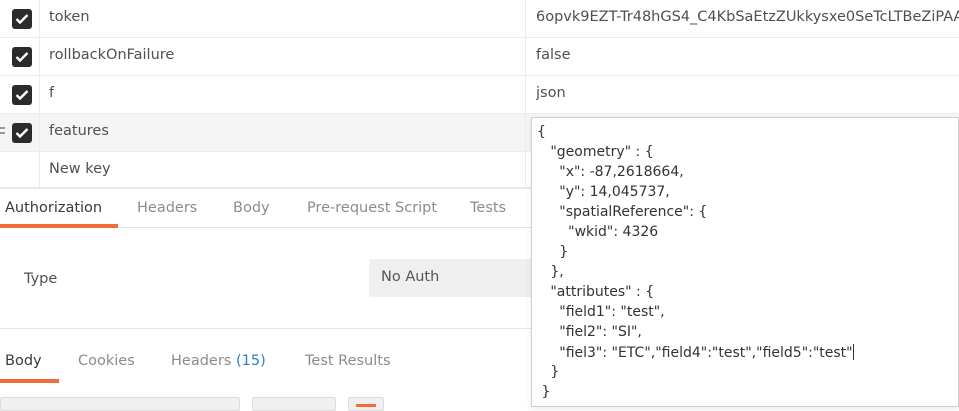 The height and width of the screenshot is (411, 959). I want to click on editor-line: "spatialReference": {, so click(622, 212).